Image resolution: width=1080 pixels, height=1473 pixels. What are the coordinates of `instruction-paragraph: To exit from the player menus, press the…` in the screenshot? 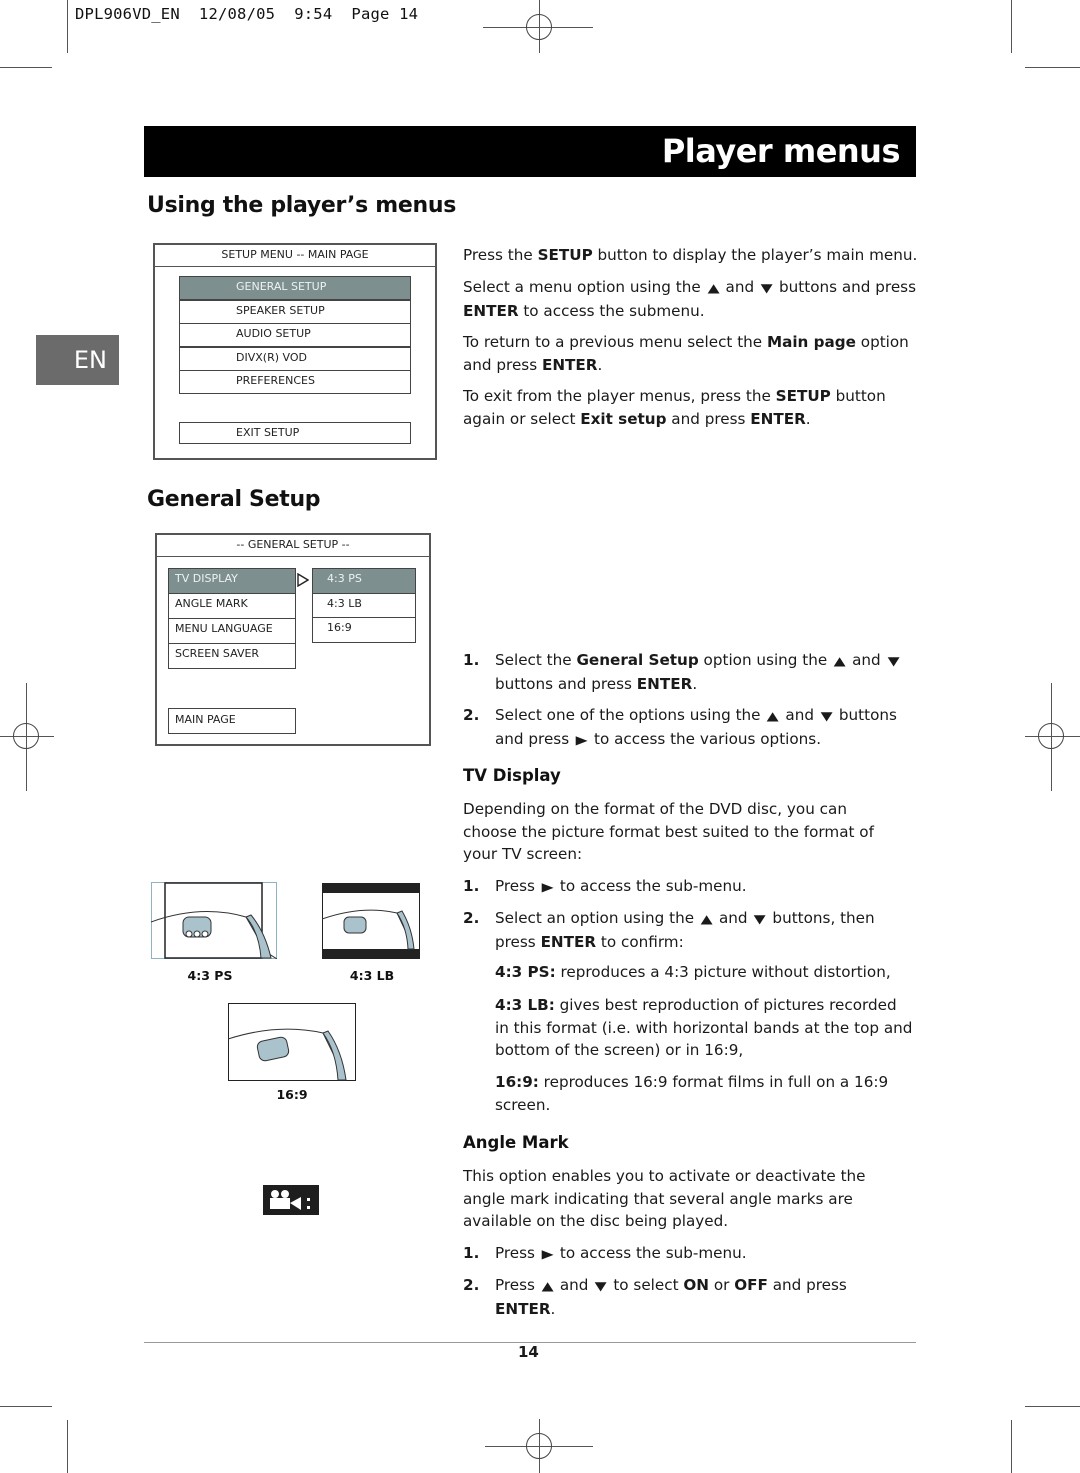 It's located at (674, 407).